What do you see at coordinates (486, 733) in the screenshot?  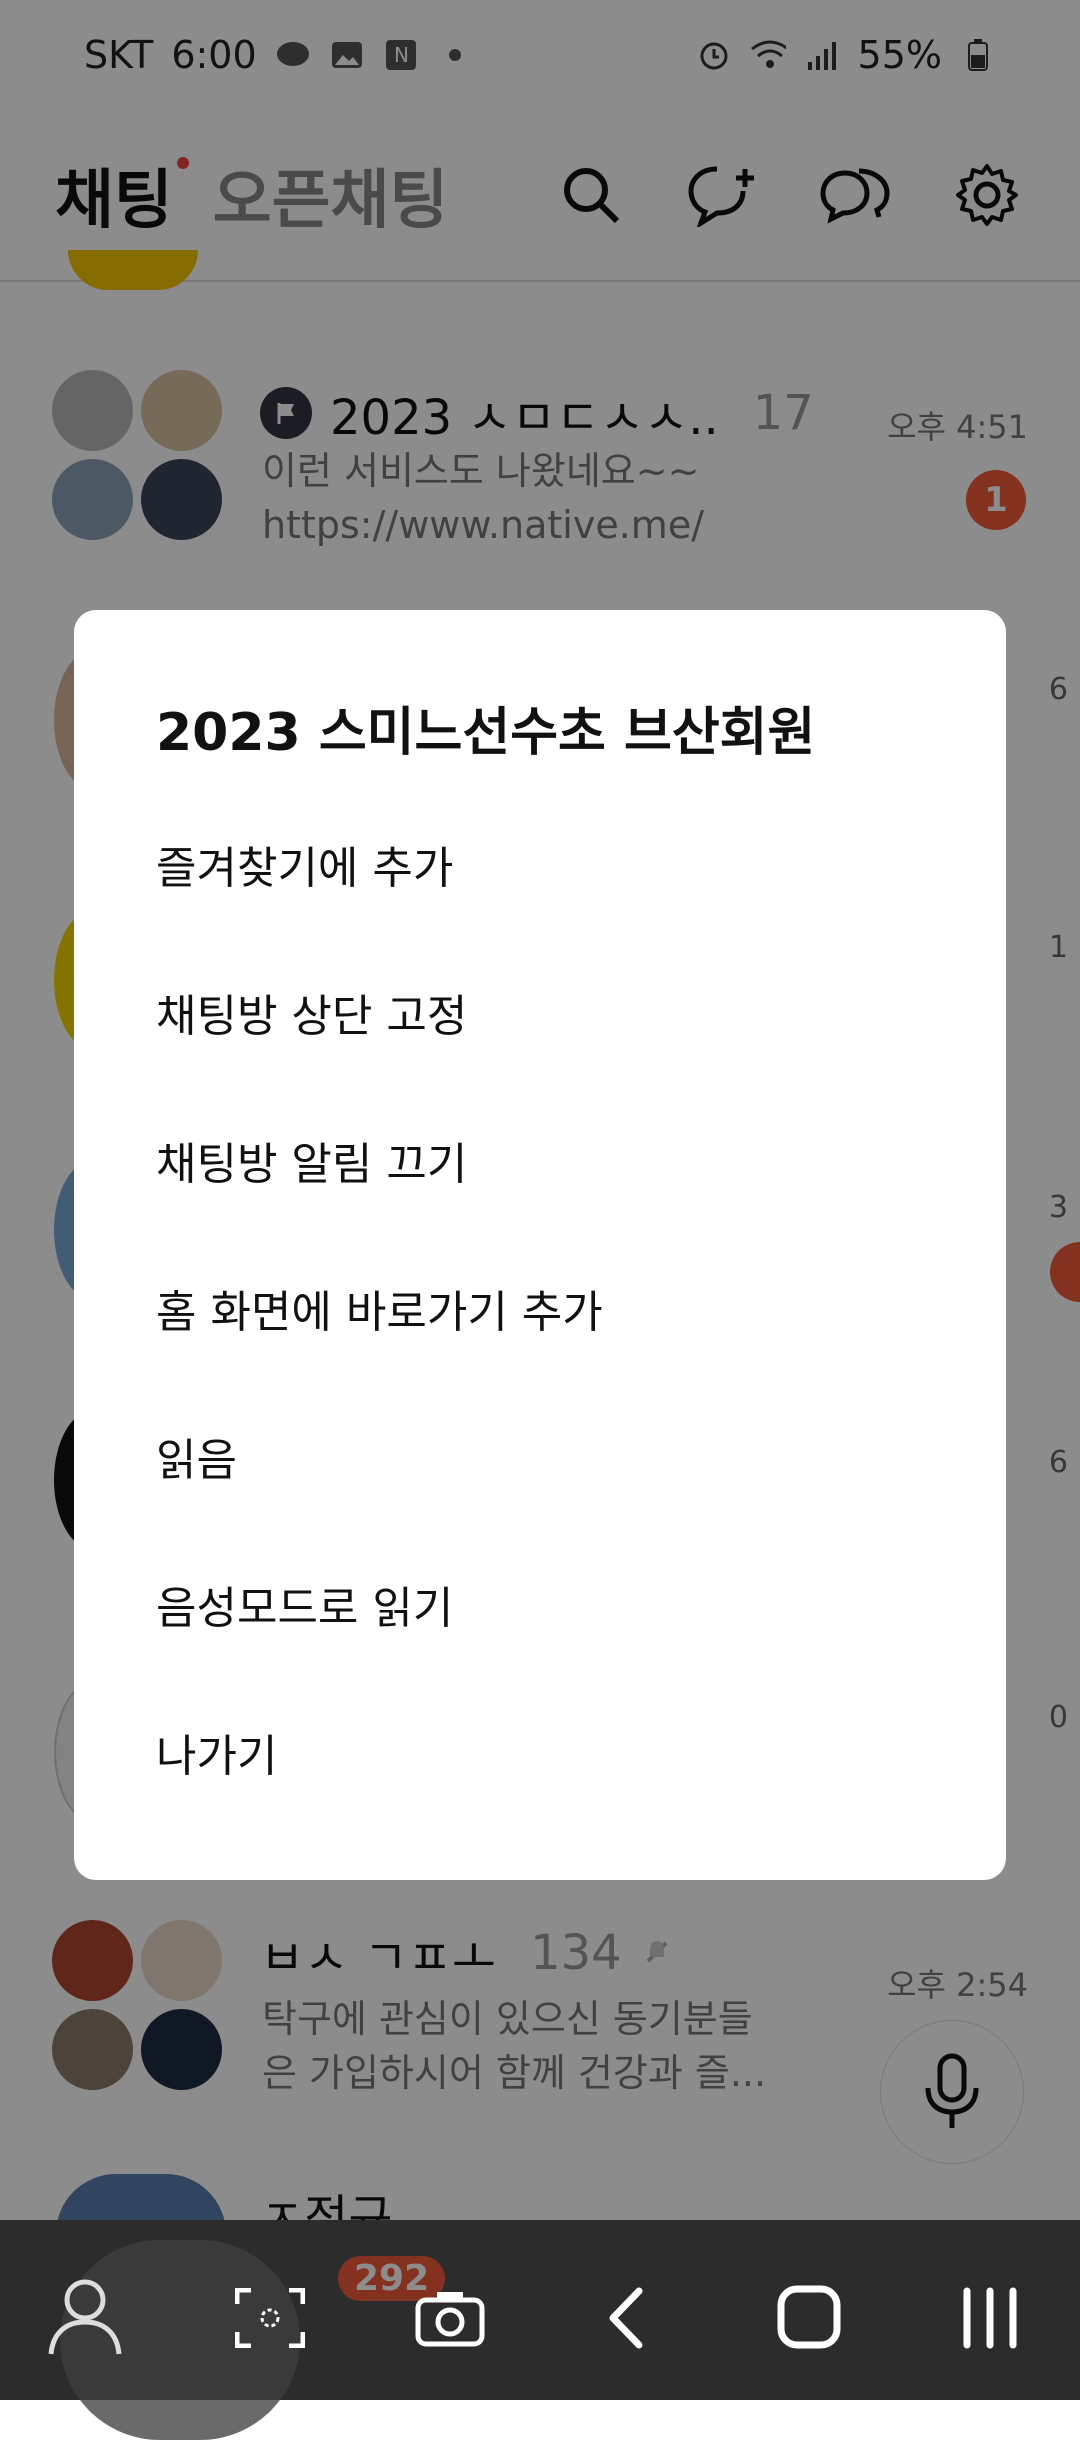 I see `dialog-title: 2023 스미느선수초 브산회원` at bounding box center [486, 733].